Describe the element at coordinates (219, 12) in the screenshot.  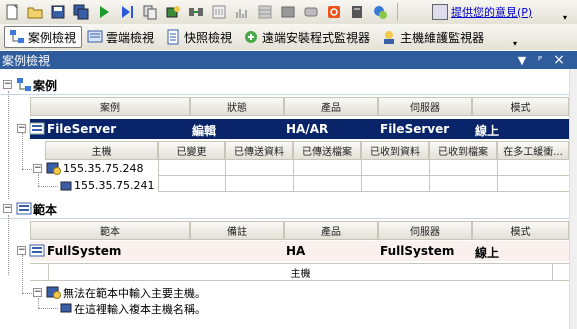
I see `switch-icon` at that location.